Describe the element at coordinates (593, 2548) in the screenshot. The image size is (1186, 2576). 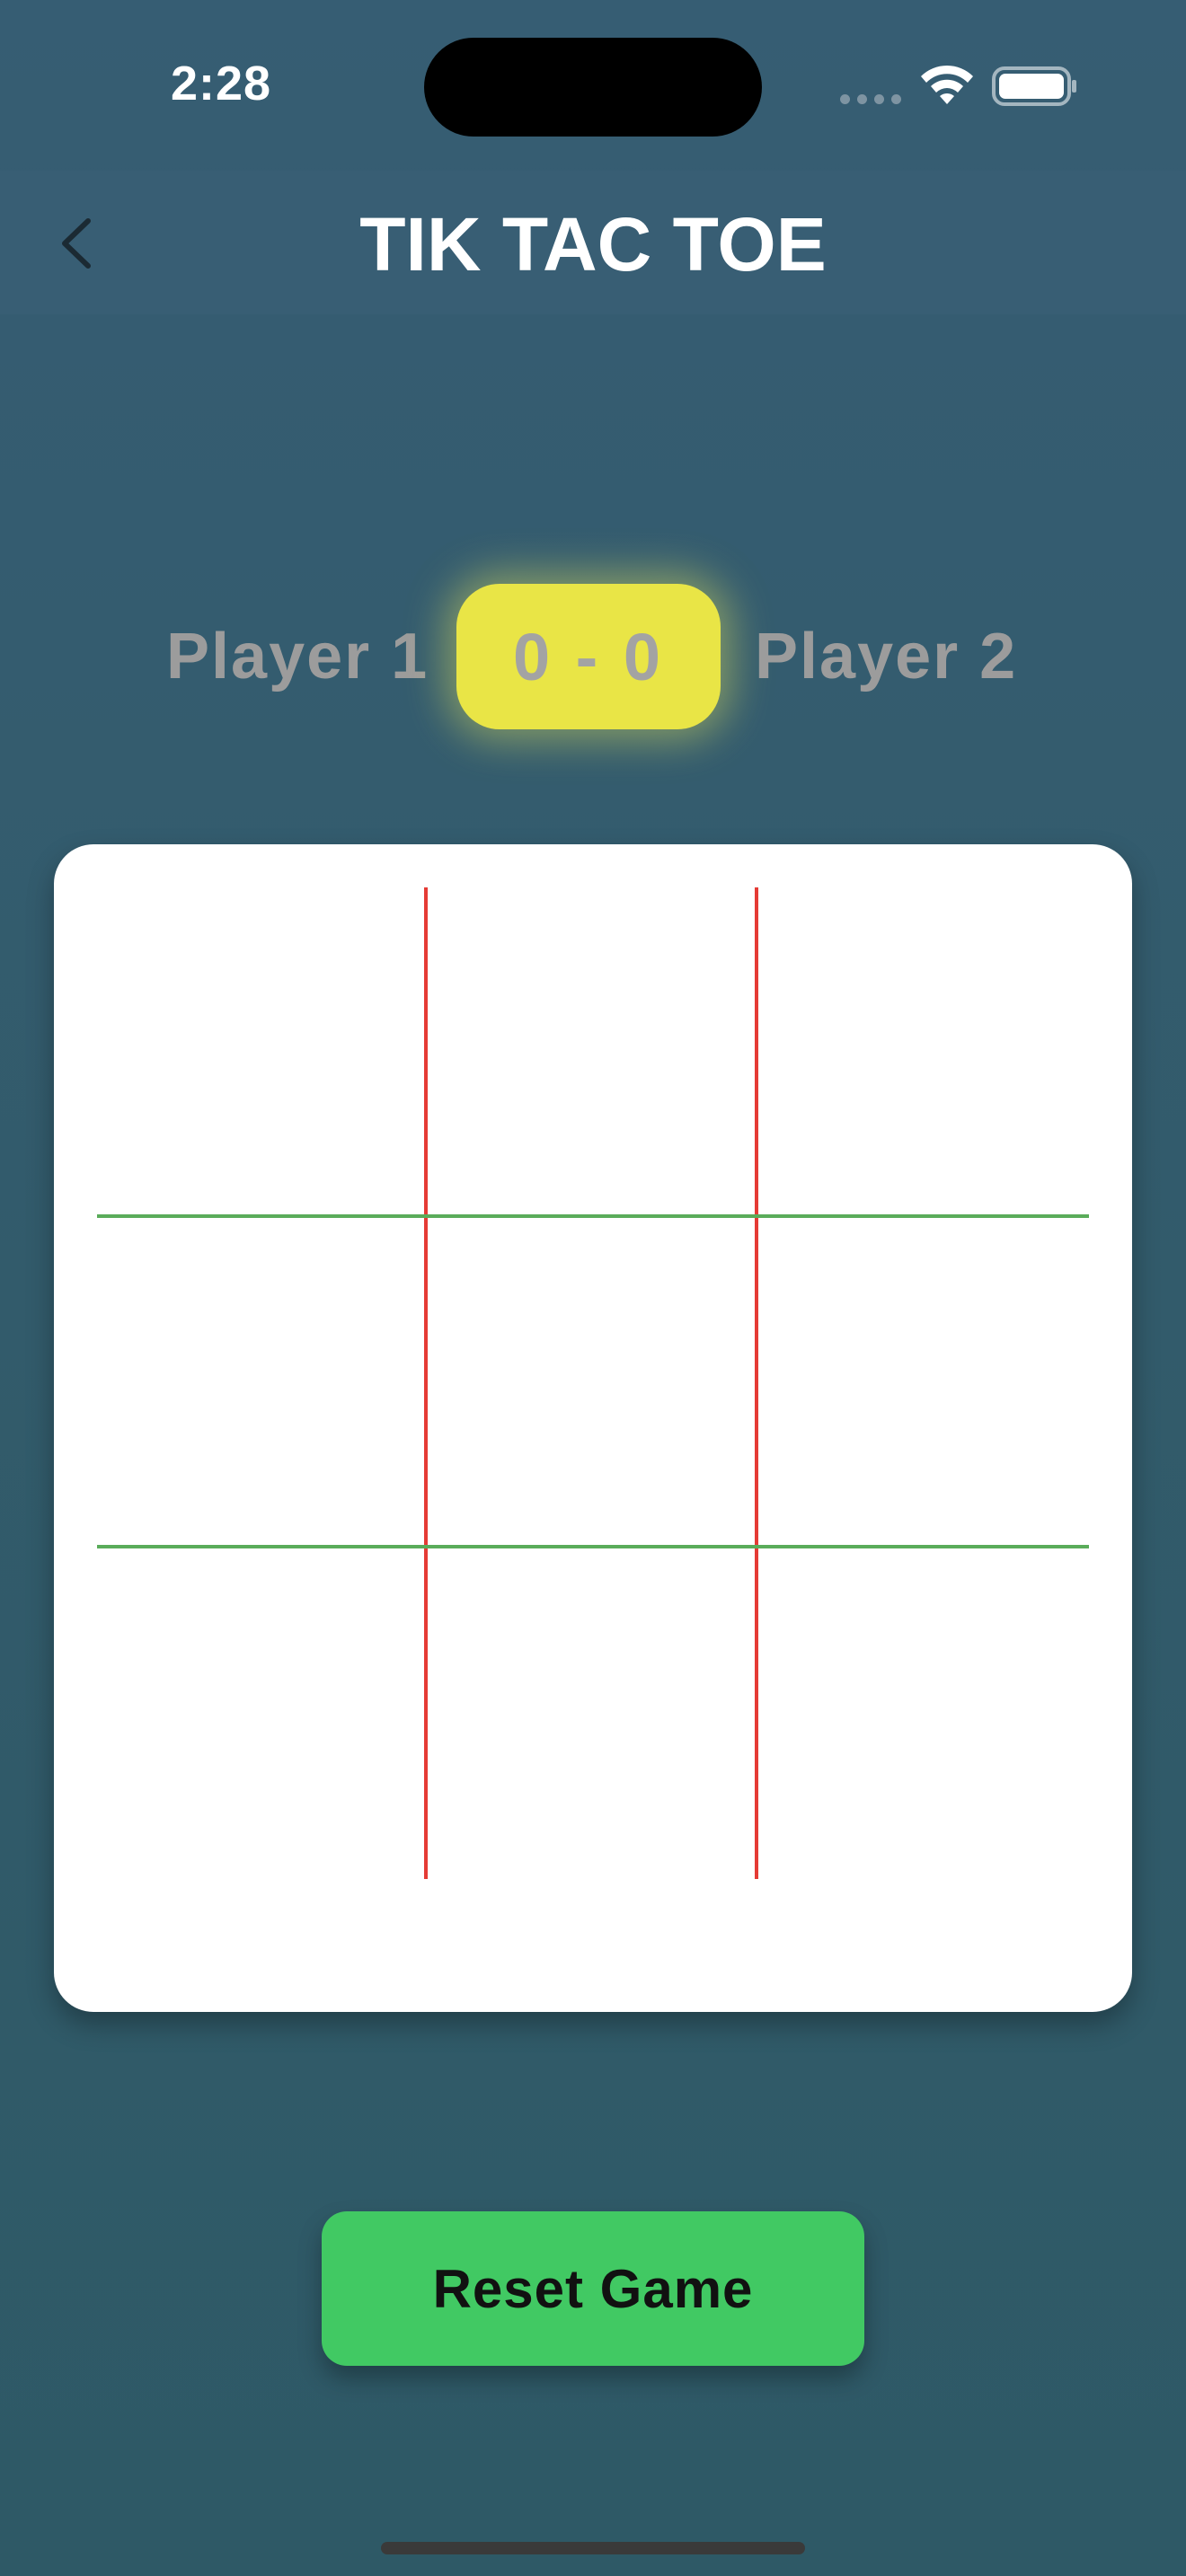
I see `home-indicator` at that location.